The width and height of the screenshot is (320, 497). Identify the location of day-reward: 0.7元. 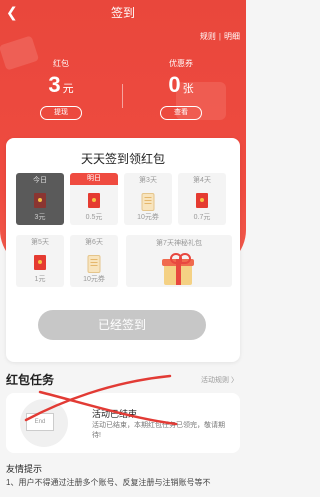
(202, 217).